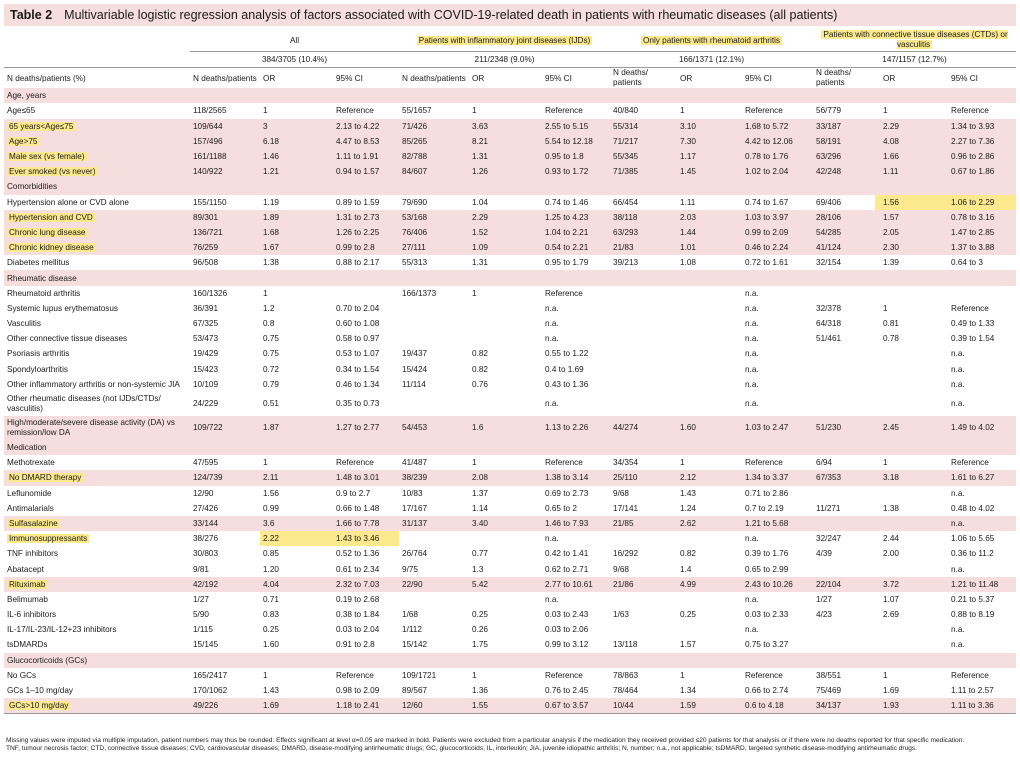 The width and height of the screenshot is (1020, 758). What do you see at coordinates (891, 539) in the screenshot?
I see `or-cell: 2.44` at bounding box center [891, 539].